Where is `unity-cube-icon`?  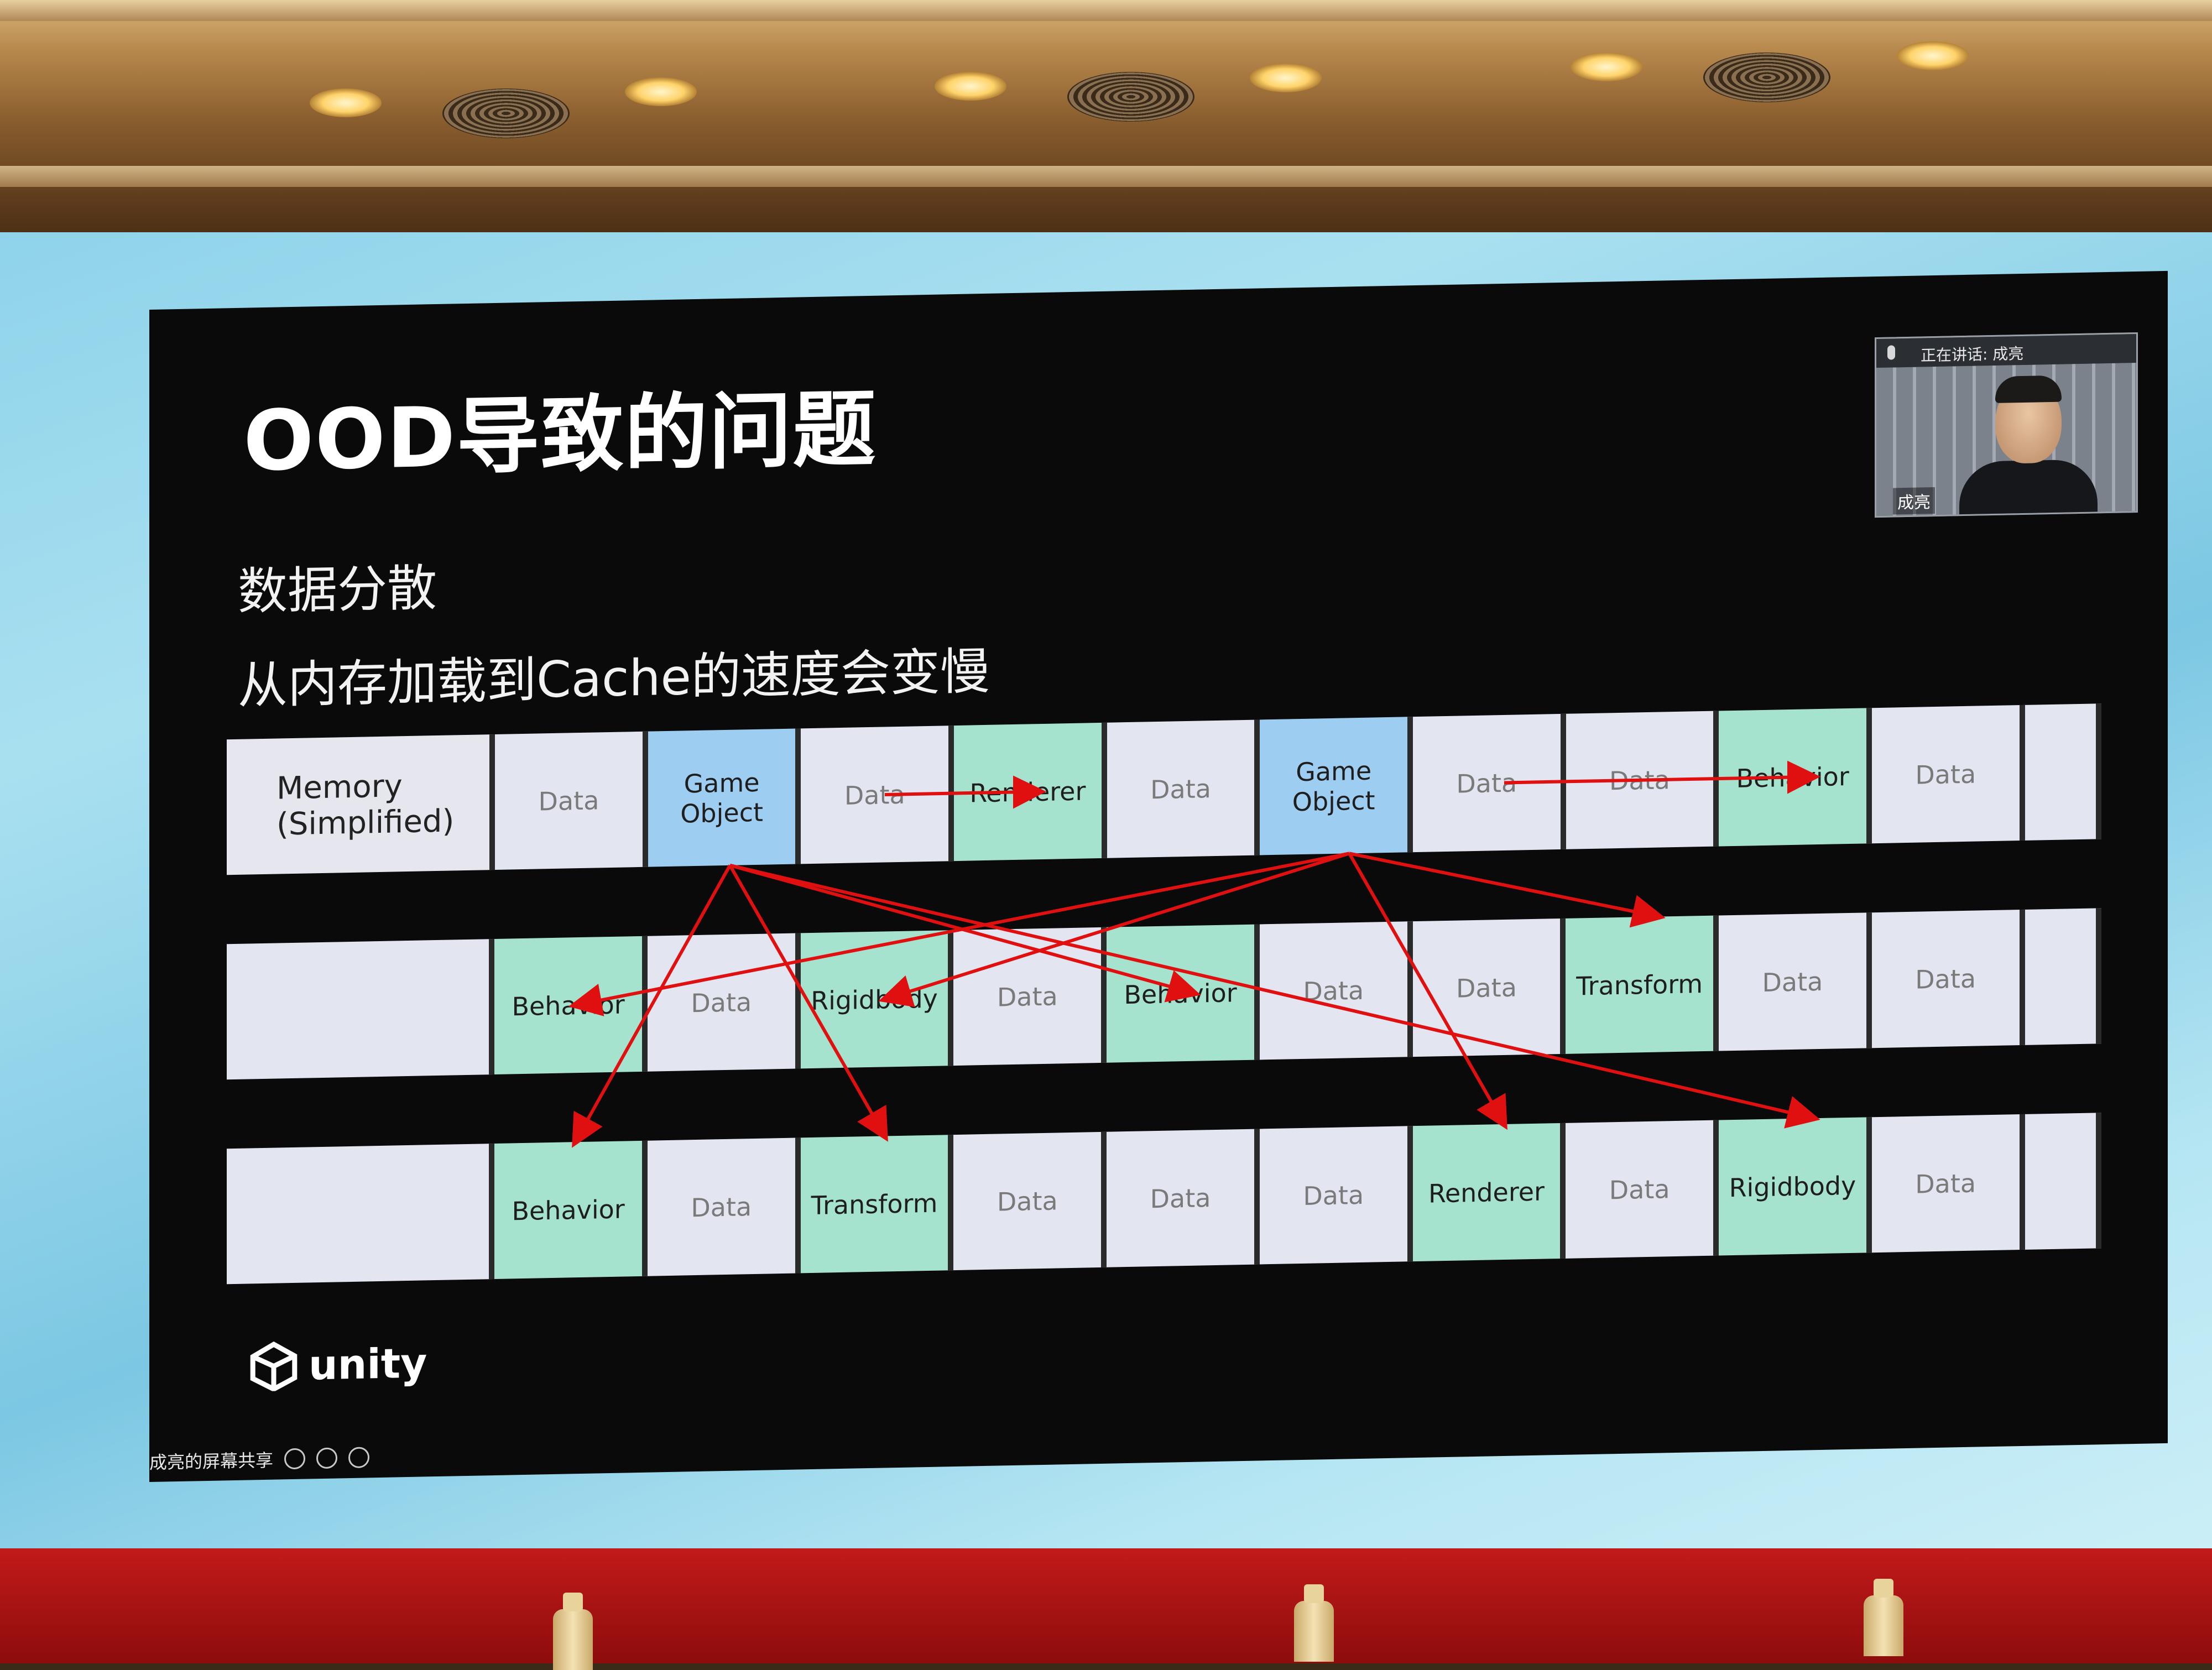
unity-cube-icon is located at coordinates (274, 1367).